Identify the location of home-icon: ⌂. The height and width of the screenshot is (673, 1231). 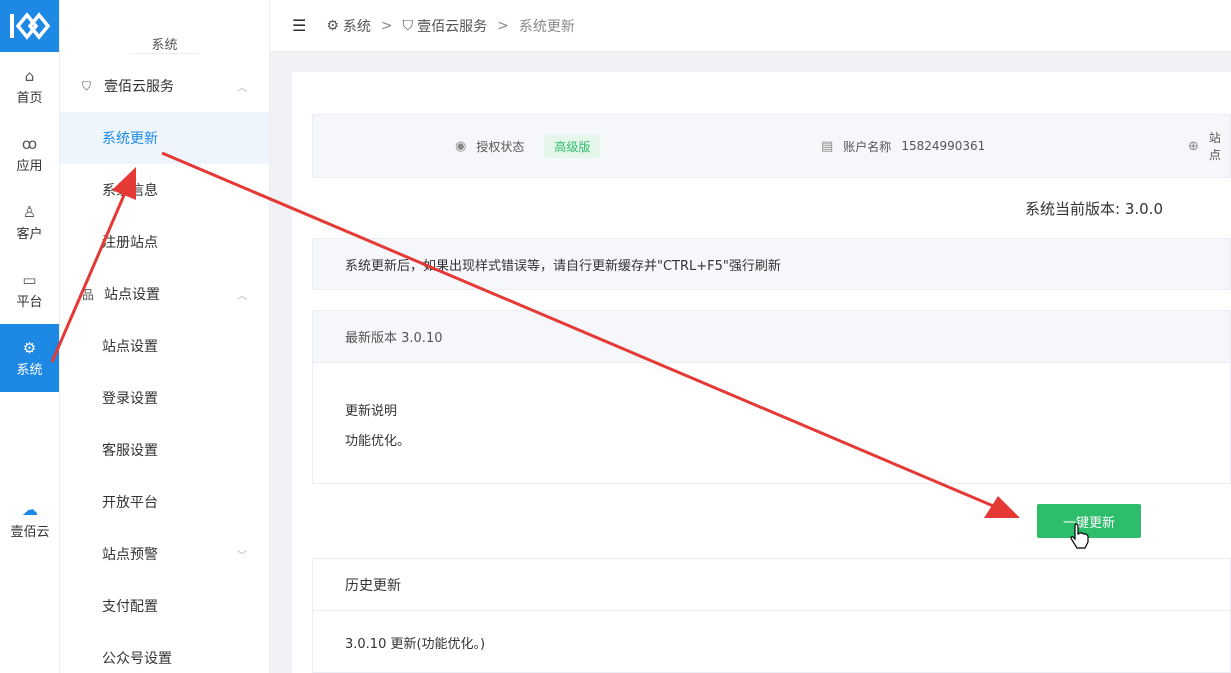
(29, 75).